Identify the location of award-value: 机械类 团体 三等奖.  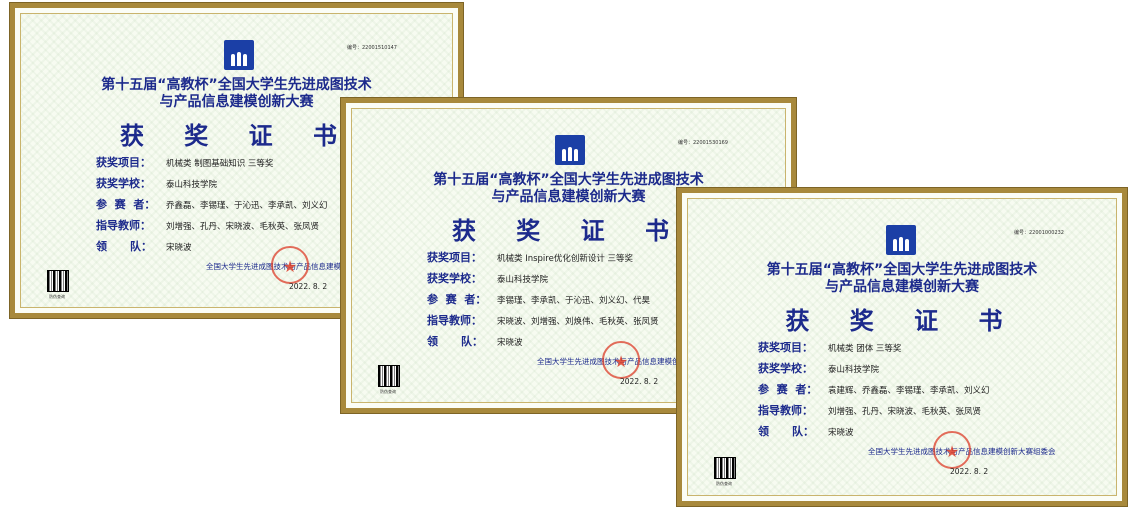
(865, 349).